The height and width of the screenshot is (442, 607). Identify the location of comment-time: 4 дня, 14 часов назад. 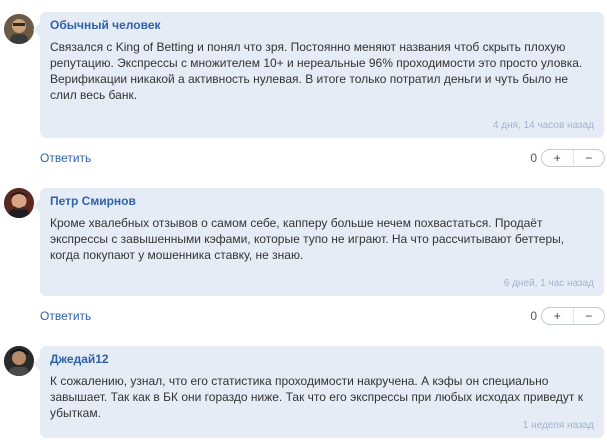
(543, 125).